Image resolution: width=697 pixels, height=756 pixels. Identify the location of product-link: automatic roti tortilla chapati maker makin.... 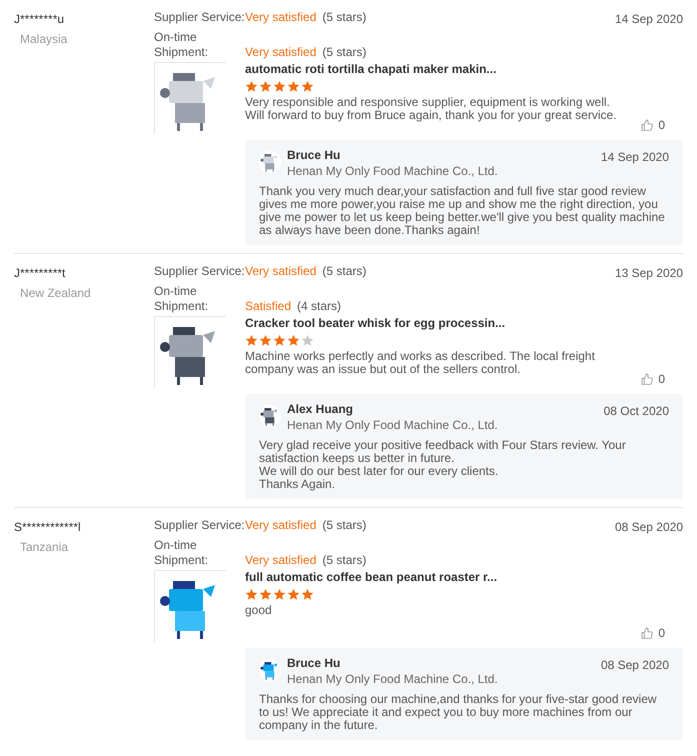
(435, 69).